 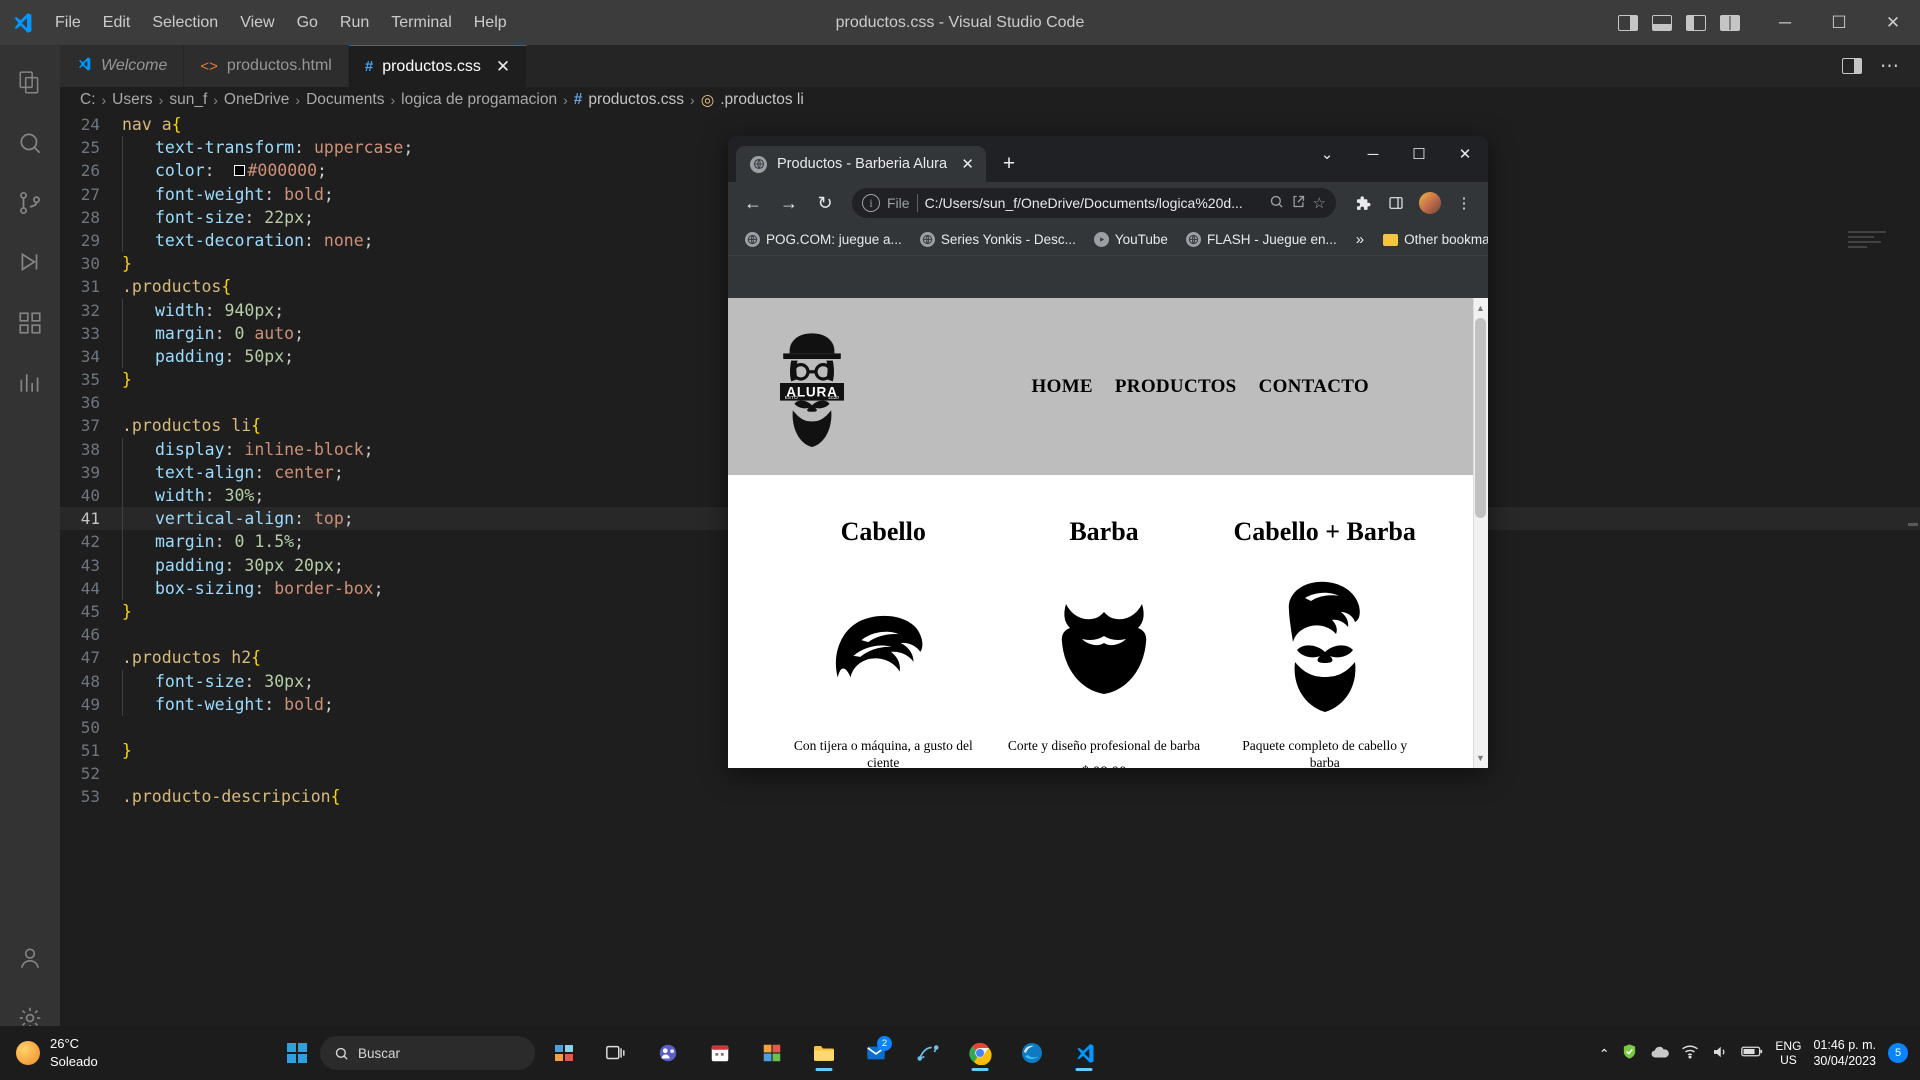 I want to click on search-zoom-icon, so click(x=1276, y=203).